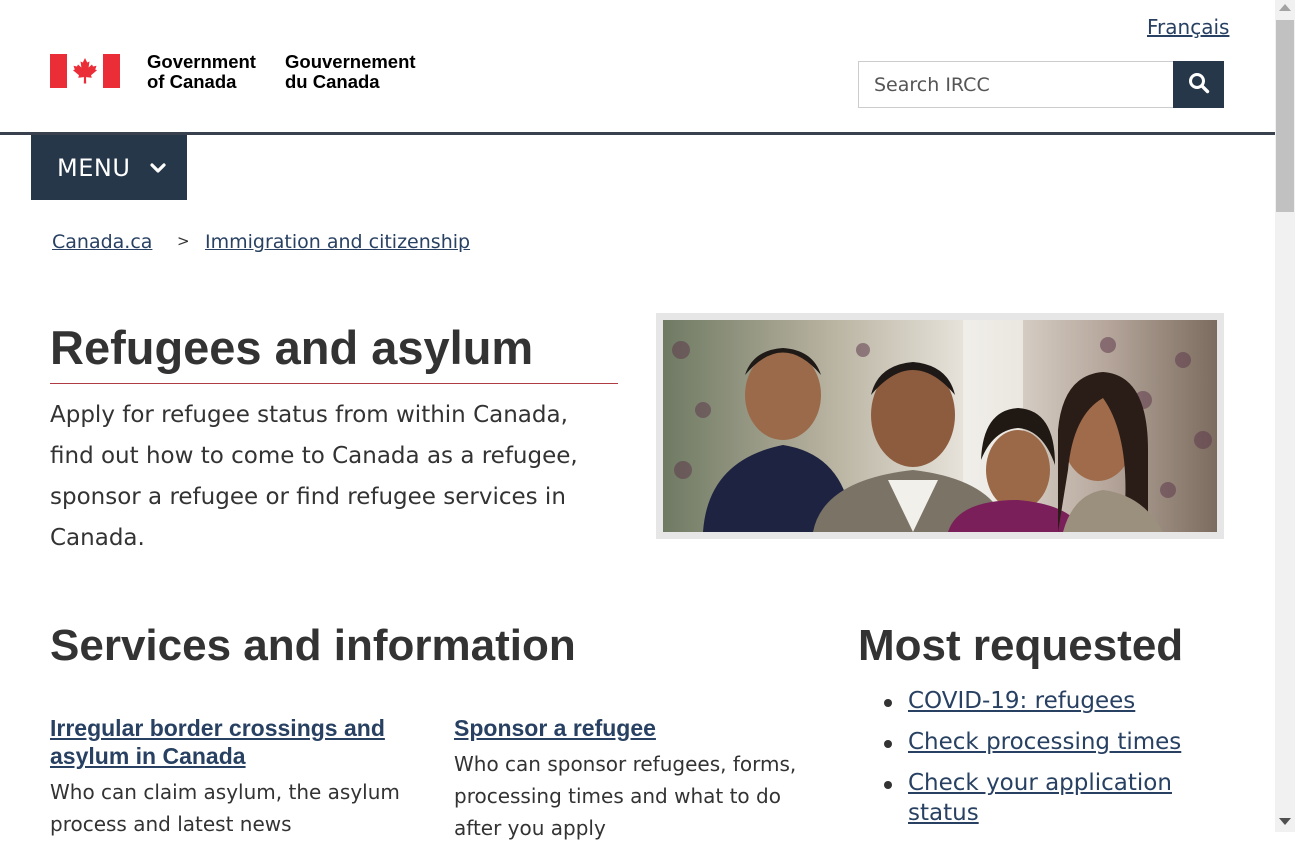 This screenshot has height=844, width=1295. I want to click on menu-button: MENU, so click(109, 167).